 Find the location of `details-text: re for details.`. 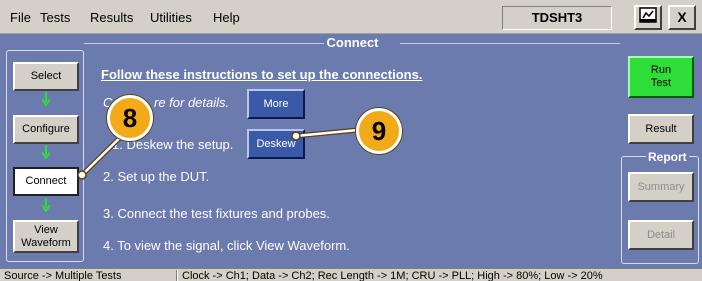

details-text: re for details. is located at coordinates (192, 102).